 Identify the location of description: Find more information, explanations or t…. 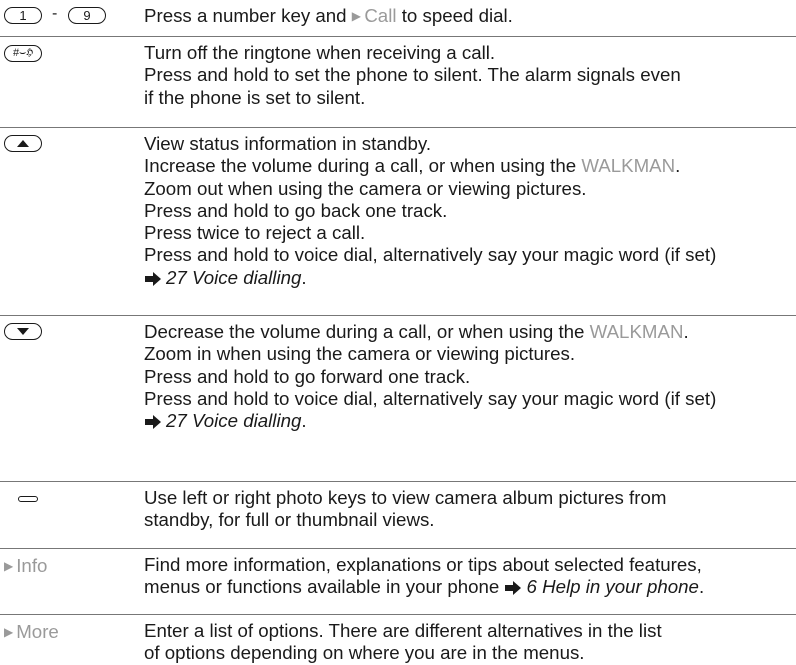
(470, 576).